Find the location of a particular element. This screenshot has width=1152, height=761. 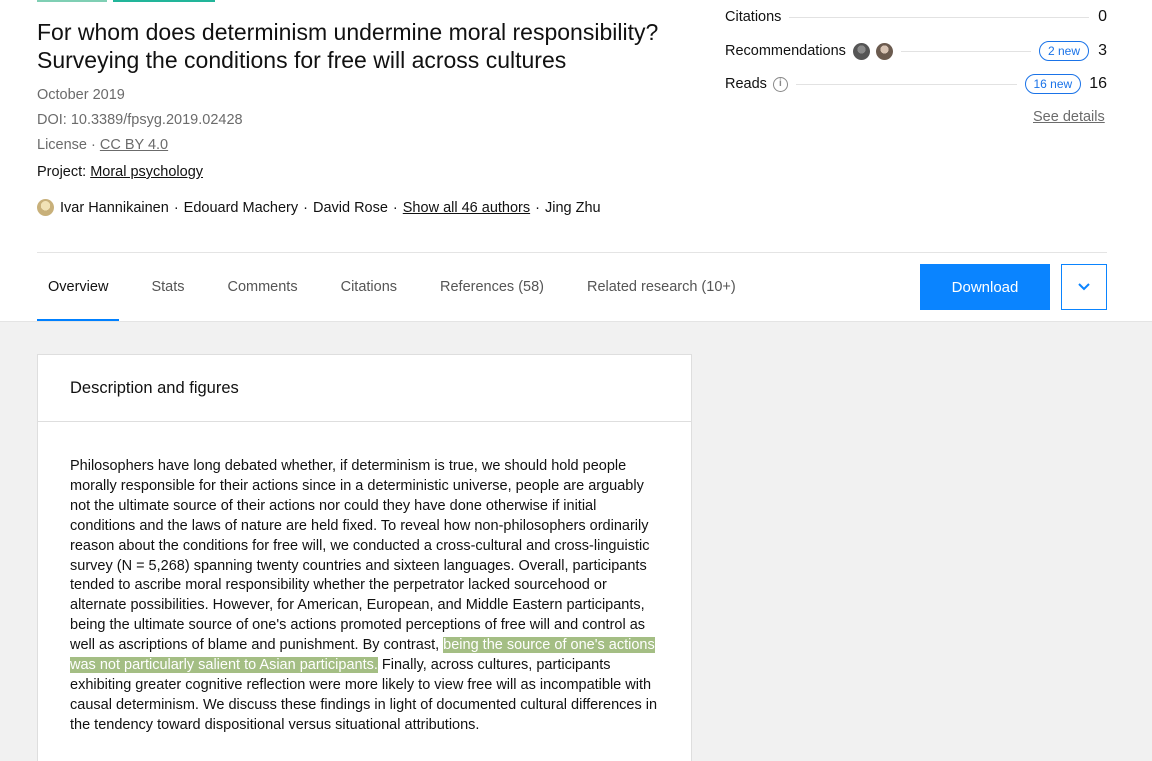

chevron-down-icon is located at coordinates (1084, 287).